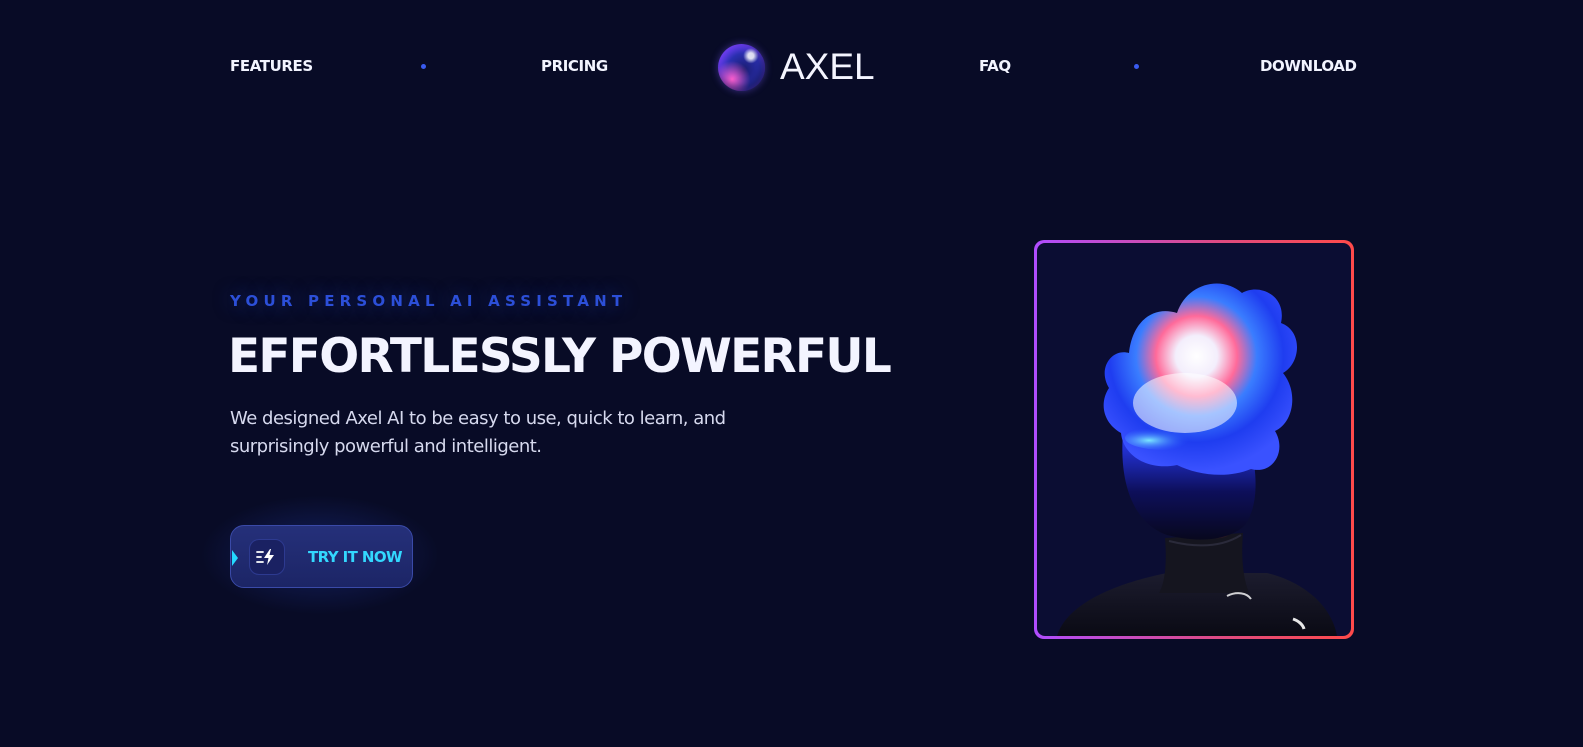 This screenshot has height=747, width=1583. What do you see at coordinates (827, 66) in the screenshot?
I see `brand-name: AXEL` at bounding box center [827, 66].